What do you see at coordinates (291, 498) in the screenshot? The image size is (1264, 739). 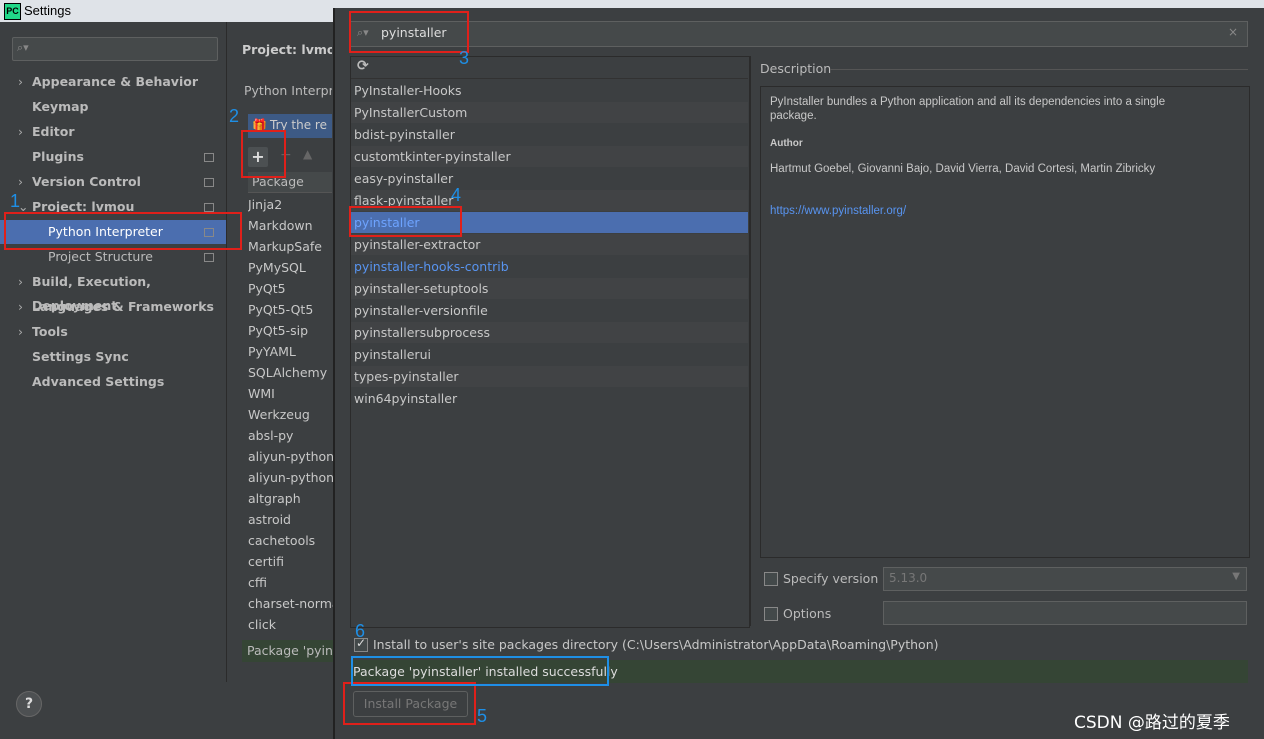 I see `installed-package-row: altgraph` at bounding box center [291, 498].